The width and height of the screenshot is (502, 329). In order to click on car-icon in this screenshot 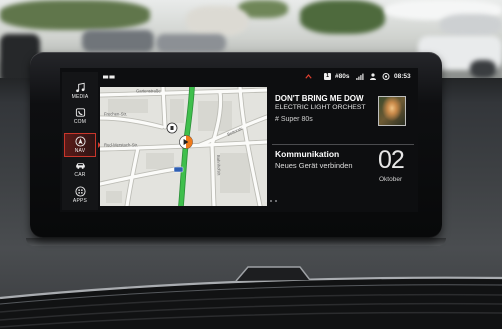, I will do `click(80, 166)`.